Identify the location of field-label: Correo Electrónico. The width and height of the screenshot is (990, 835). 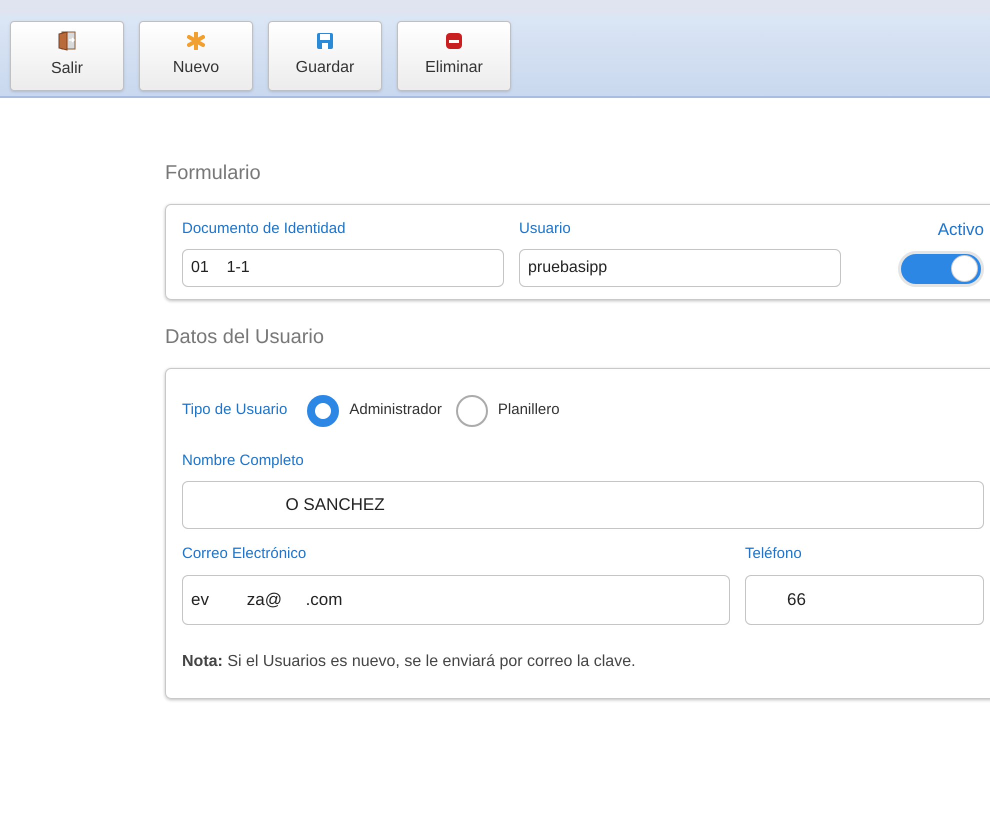
(245, 554).